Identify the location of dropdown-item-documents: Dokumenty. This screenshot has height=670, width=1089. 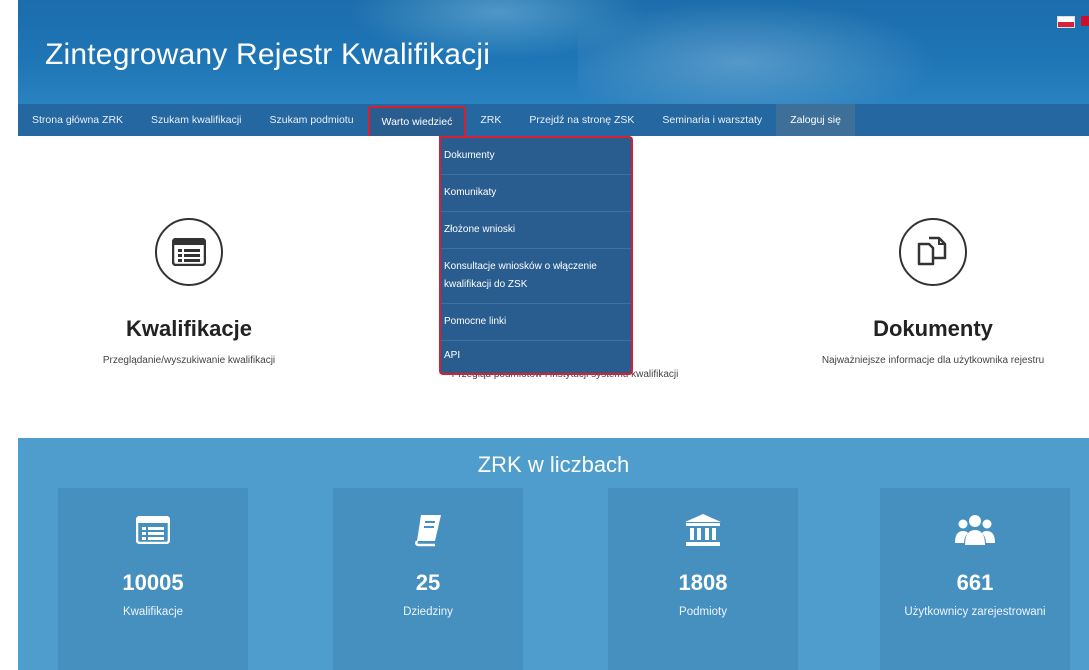
(536, 156).